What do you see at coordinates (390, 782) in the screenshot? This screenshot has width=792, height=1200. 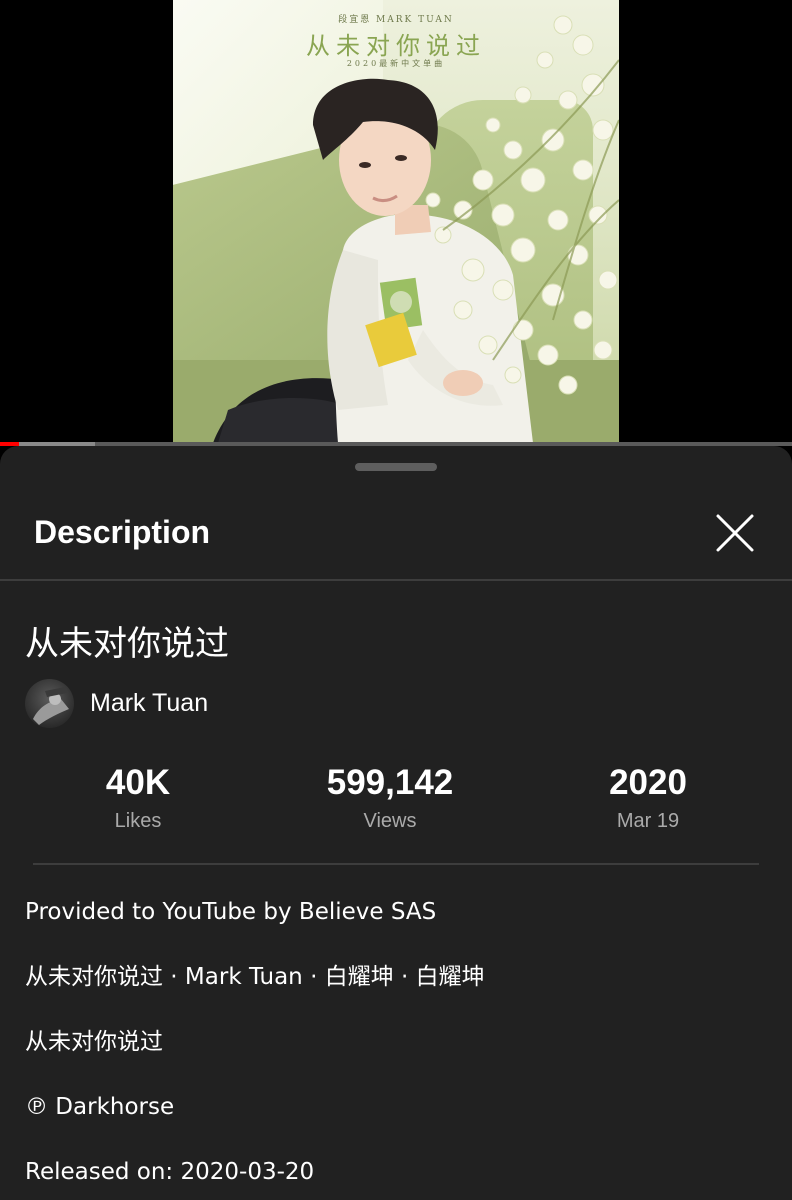 I see `stat-views-value: 599,142` at bounding box center [390, 782].